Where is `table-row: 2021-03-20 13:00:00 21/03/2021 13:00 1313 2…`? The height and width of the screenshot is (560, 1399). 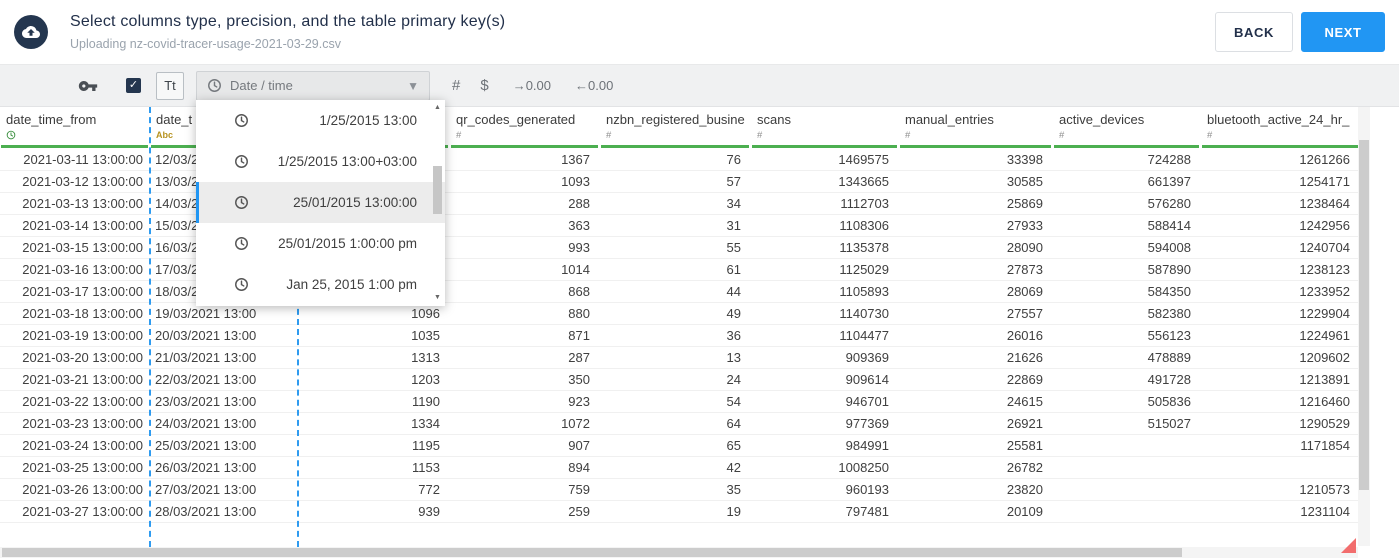 table-row: 2021-03-20 13:00:00 21/03/2021 13:00 1313 2… is located at coordinates (680, 358).